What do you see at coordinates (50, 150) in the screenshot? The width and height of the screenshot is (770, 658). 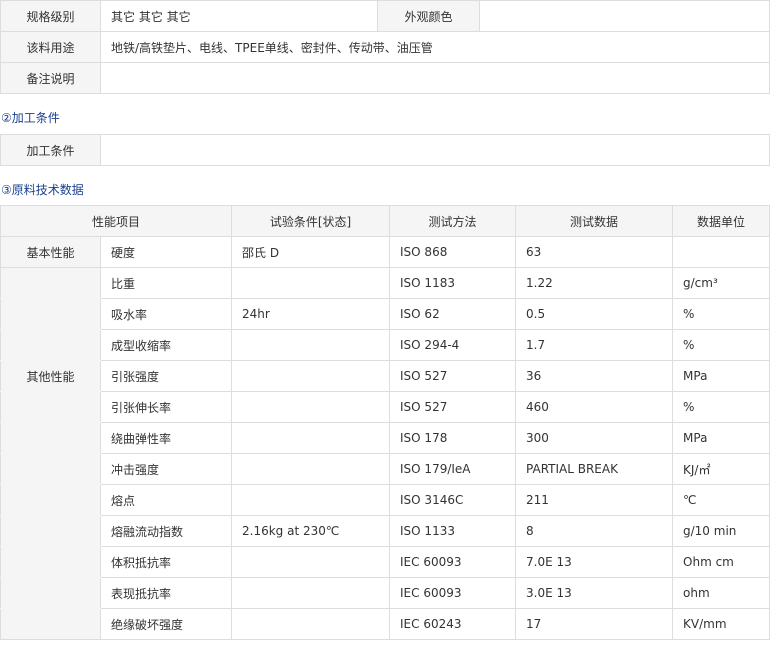 I see `processing-label: 加工条件` at bounding box center [50, 150].